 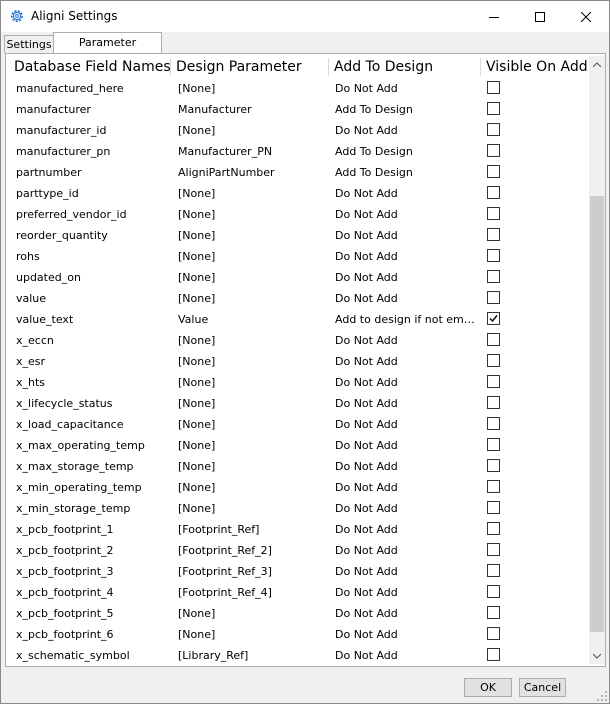 I want to click on table-row: manufacturer Manufacturer Add To Design, so click(x=299, y=109).